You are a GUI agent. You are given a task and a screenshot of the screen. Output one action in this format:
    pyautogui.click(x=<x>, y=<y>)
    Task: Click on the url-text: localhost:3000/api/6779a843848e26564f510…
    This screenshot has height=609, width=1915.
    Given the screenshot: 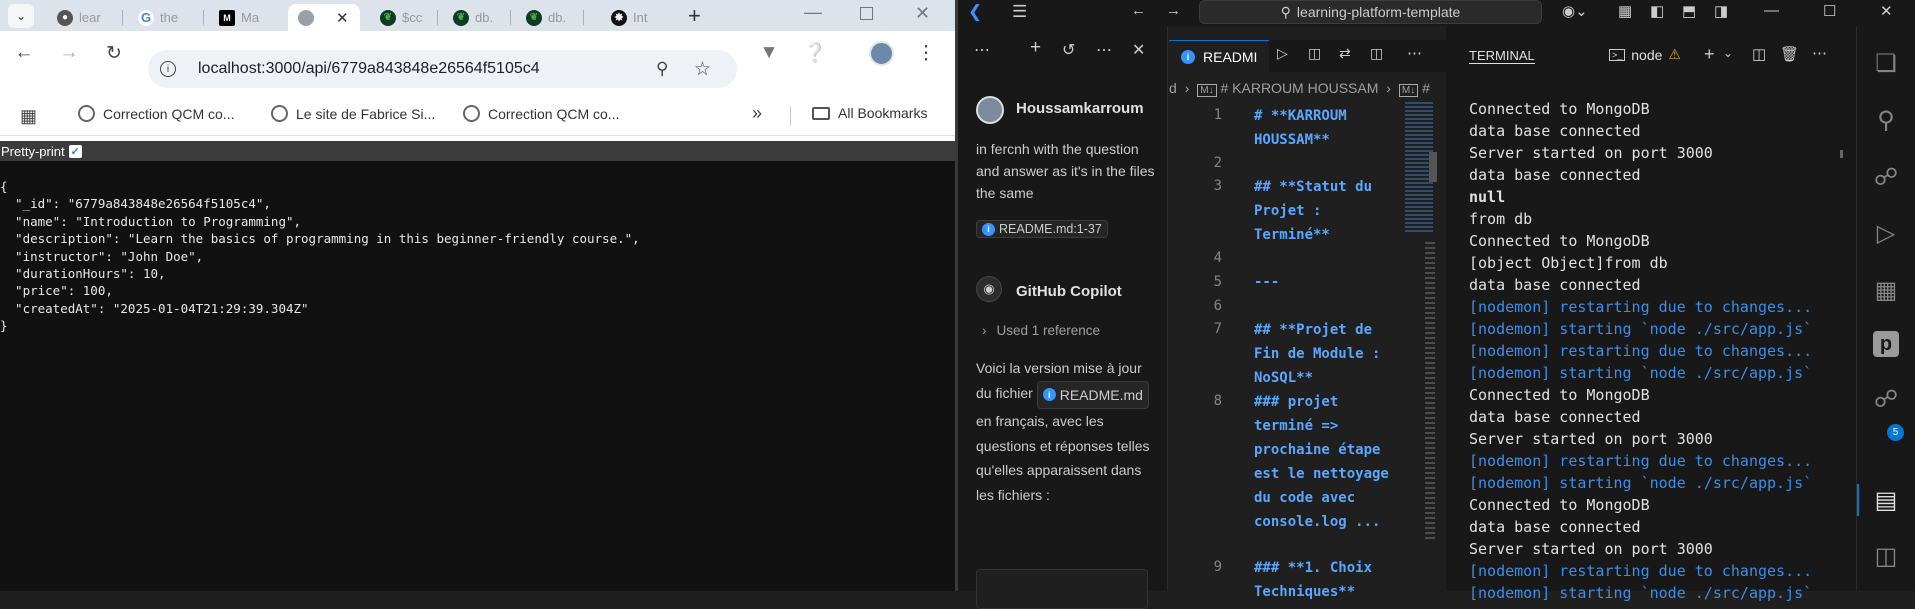 What is the action you would take?
    pyautogui.click(x=369, y=69)
    